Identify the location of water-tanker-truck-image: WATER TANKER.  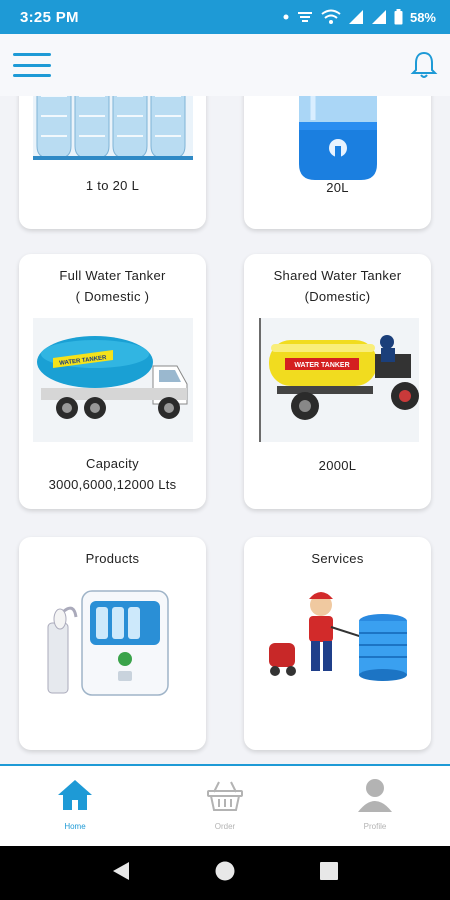
(112, 380).